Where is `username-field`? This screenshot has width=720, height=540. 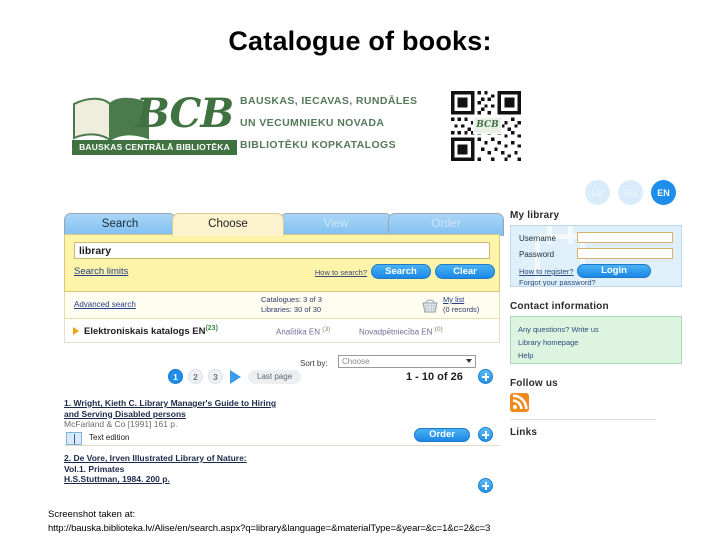
username-field is located at coordinates (625, 237).